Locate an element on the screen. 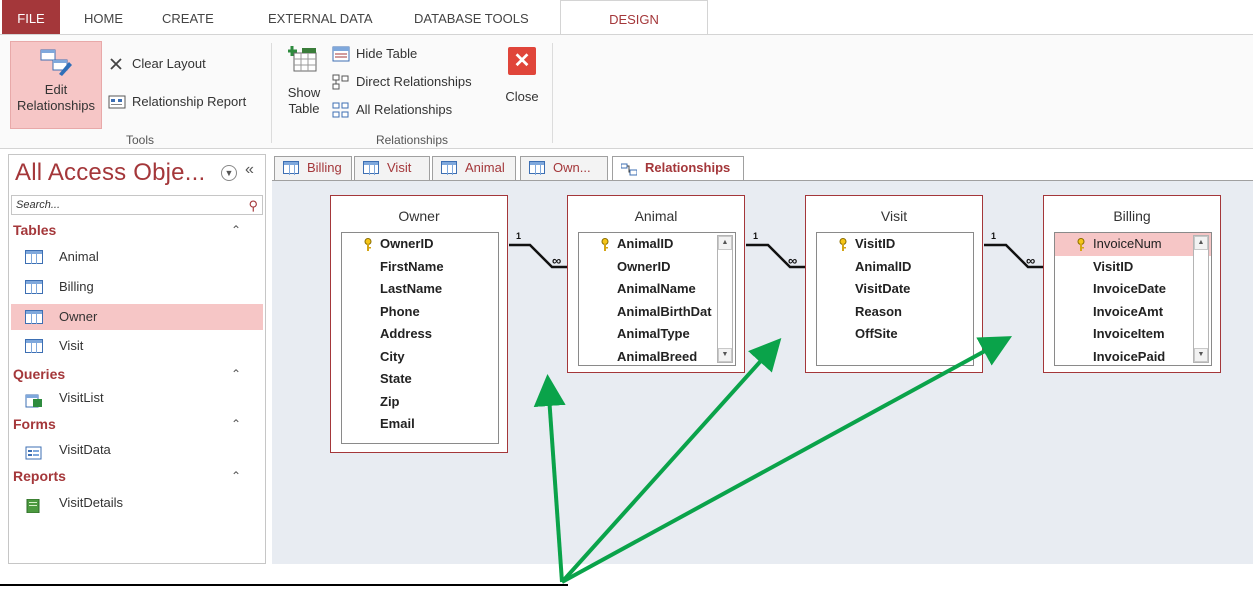 The image size is (1253, 595). arrow-to-animal-visit is located at coordinates (671, 461).